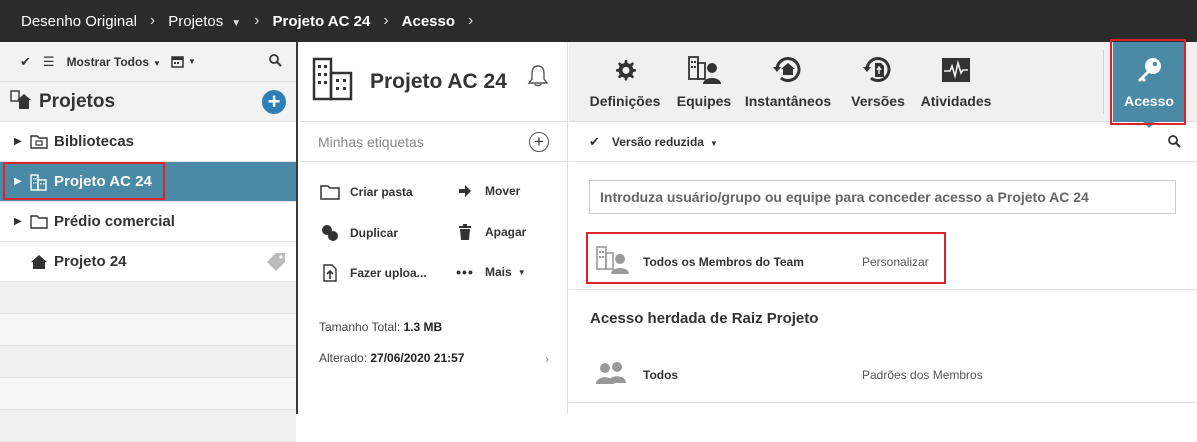  Describe the element at coordinates (465, 232) in the screenshot. I see `trash-icon` at that location.